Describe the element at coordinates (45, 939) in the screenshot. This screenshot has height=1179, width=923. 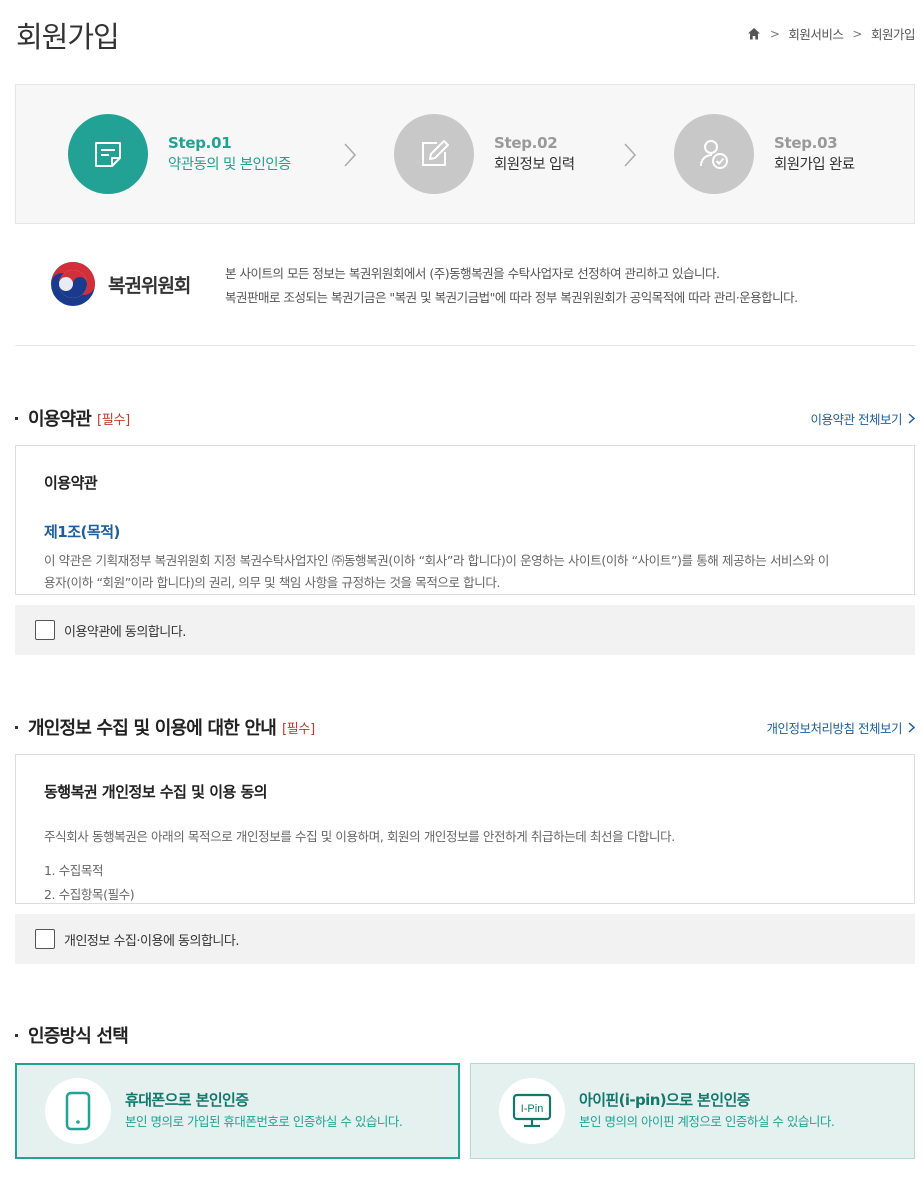
I see `privacy-agree-checkbox` at that location.